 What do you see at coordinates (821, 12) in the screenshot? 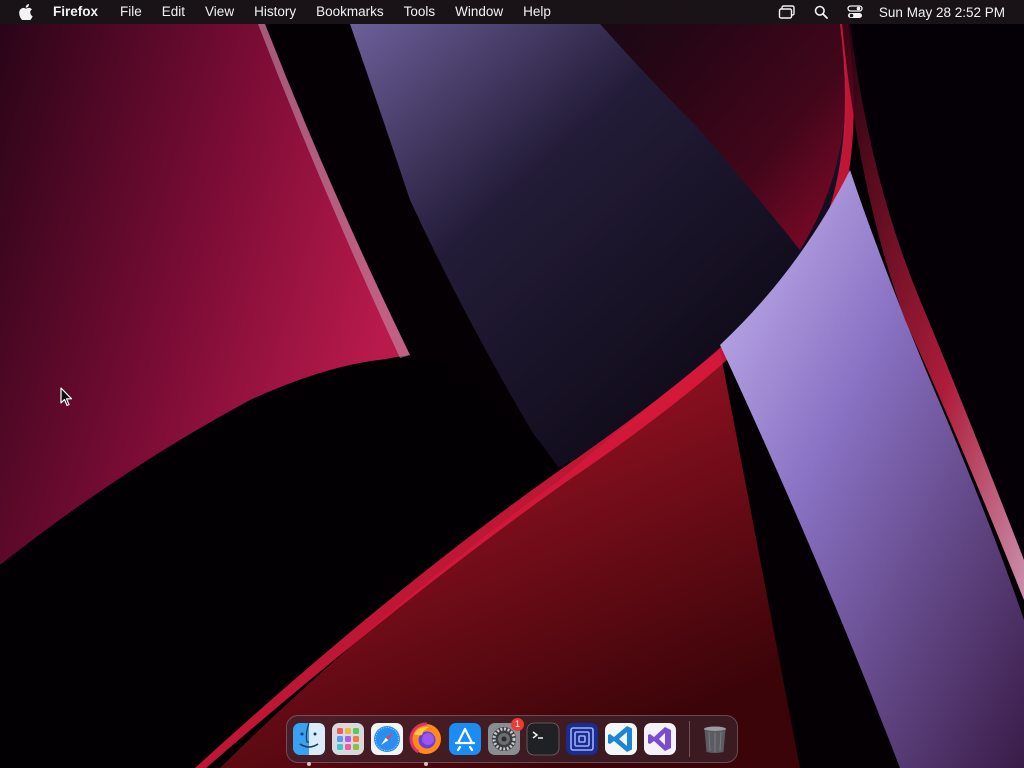
I see `spotlight-search-icon` at bounding box center [821, 12].